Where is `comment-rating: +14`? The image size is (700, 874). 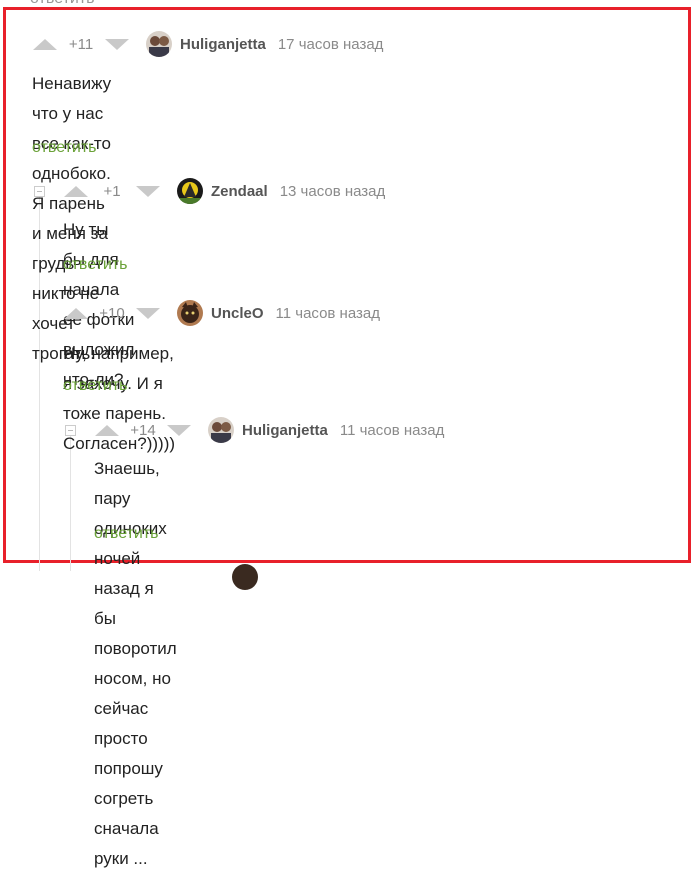 comment-rating: +14 is located at coordinates (143, 430).